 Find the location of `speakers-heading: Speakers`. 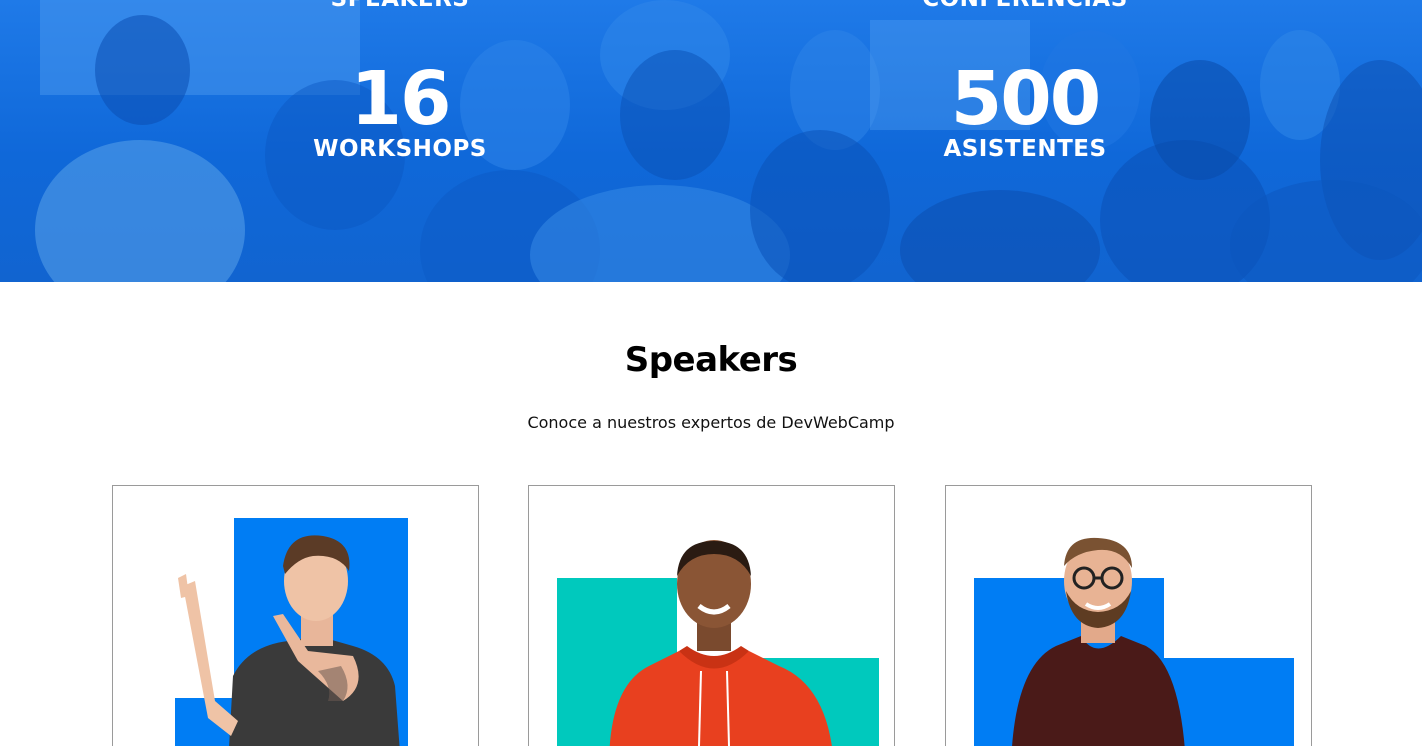

speakers-heading: Speakers is located at coordinates (711, 360).